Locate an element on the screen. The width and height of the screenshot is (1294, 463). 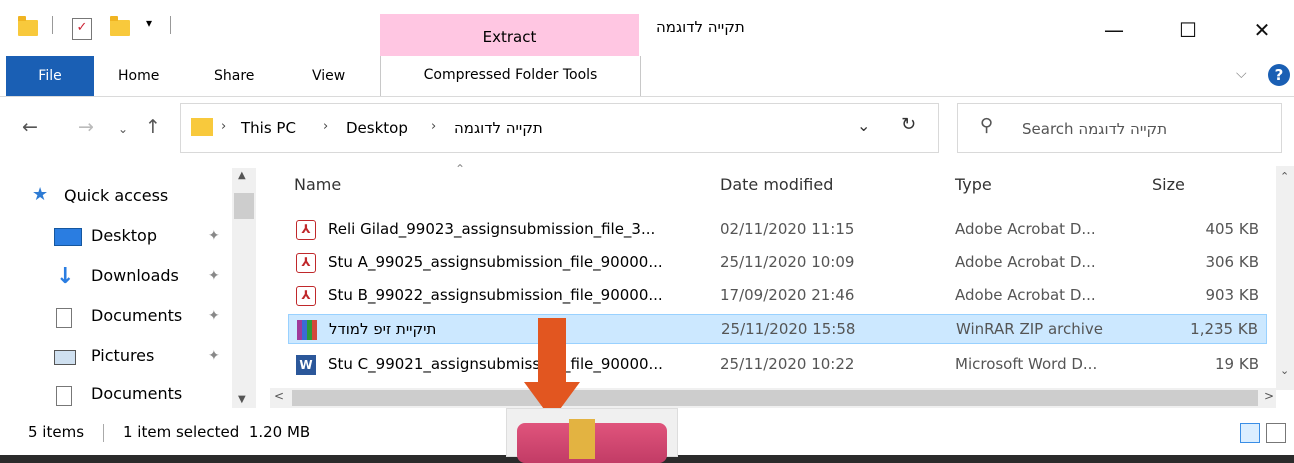
file-date: 17/09/2020 21:46 is located at coordinates (787, 295).